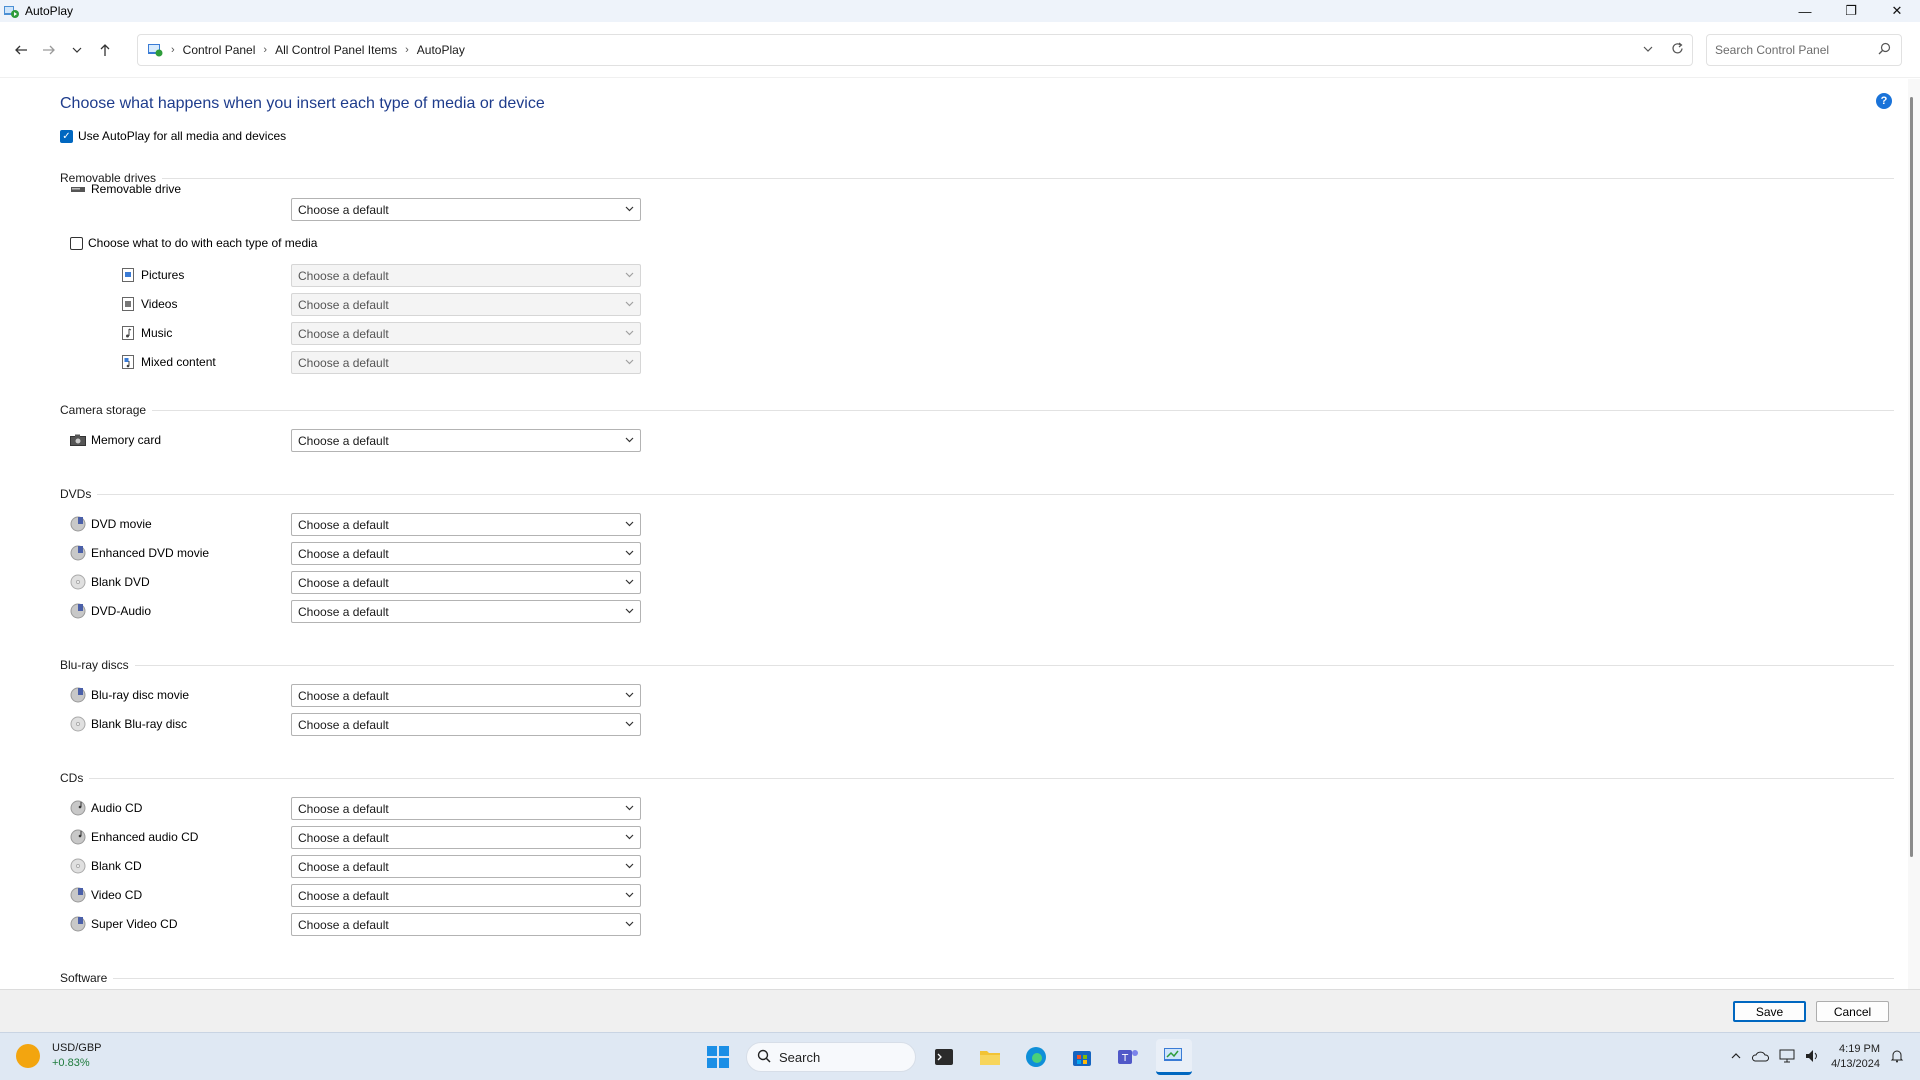 Image resolution: width=1920 pixels, height=1080 pixels. Describe the element at coordinates (466, 440) in the screenshot. I see `memory-card-select: Choose a default` at that location.